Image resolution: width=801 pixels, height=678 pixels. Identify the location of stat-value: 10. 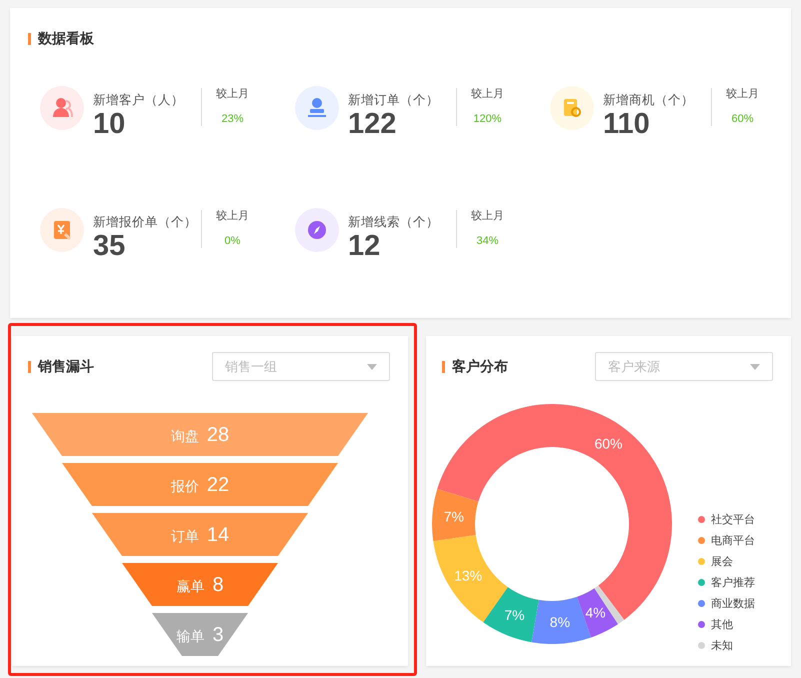
(109, 124).